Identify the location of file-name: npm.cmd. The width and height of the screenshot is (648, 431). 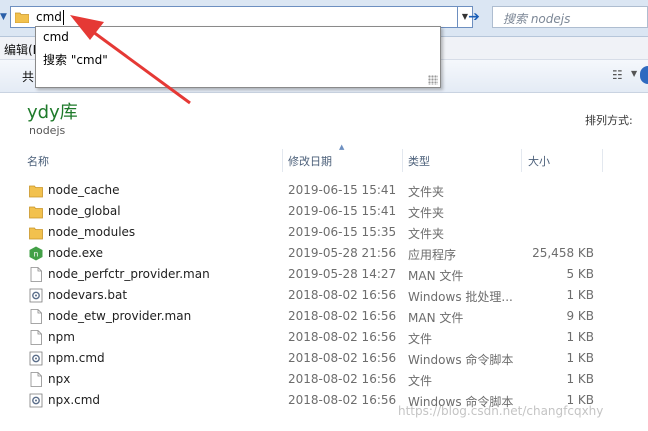
(76, 358).